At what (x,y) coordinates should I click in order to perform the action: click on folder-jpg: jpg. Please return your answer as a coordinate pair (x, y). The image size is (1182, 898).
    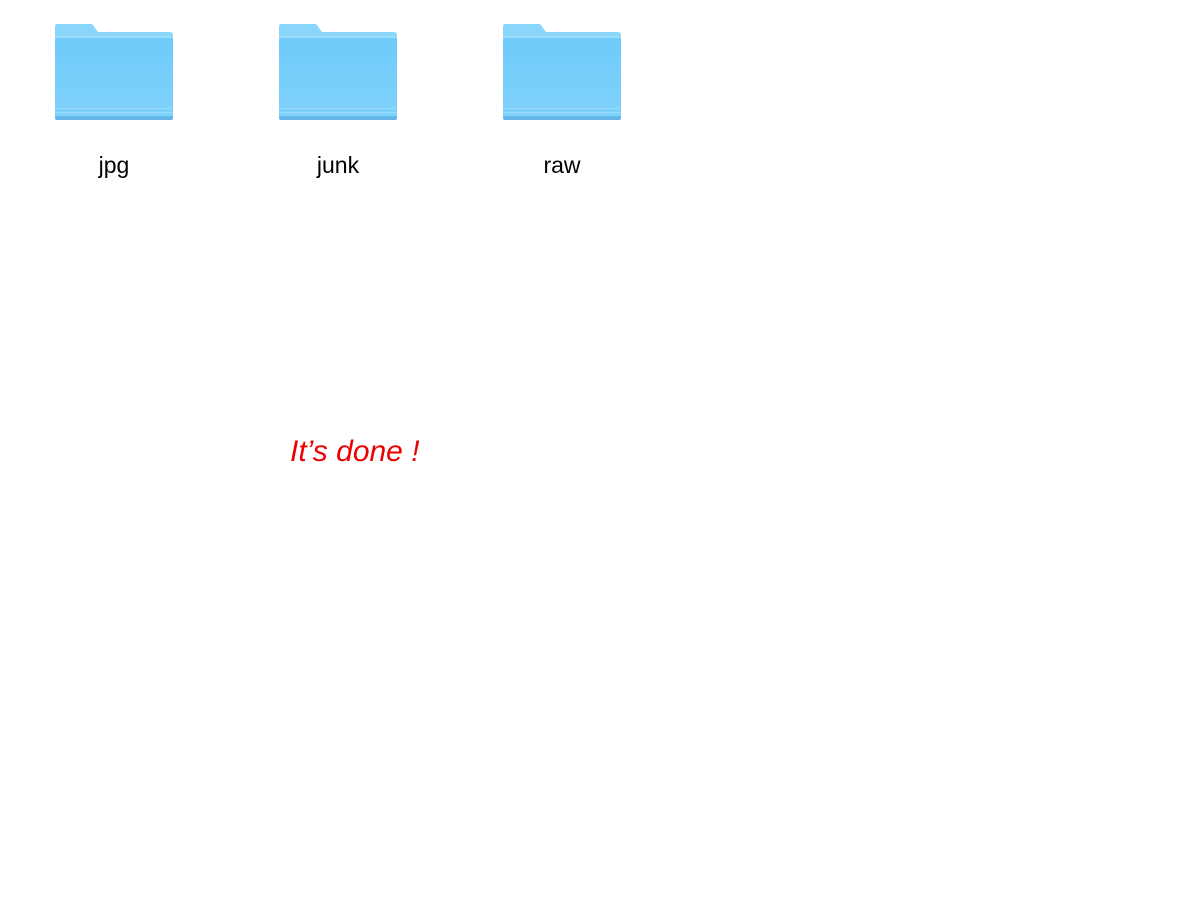
    Looking at the image, I should click on (114, 102).